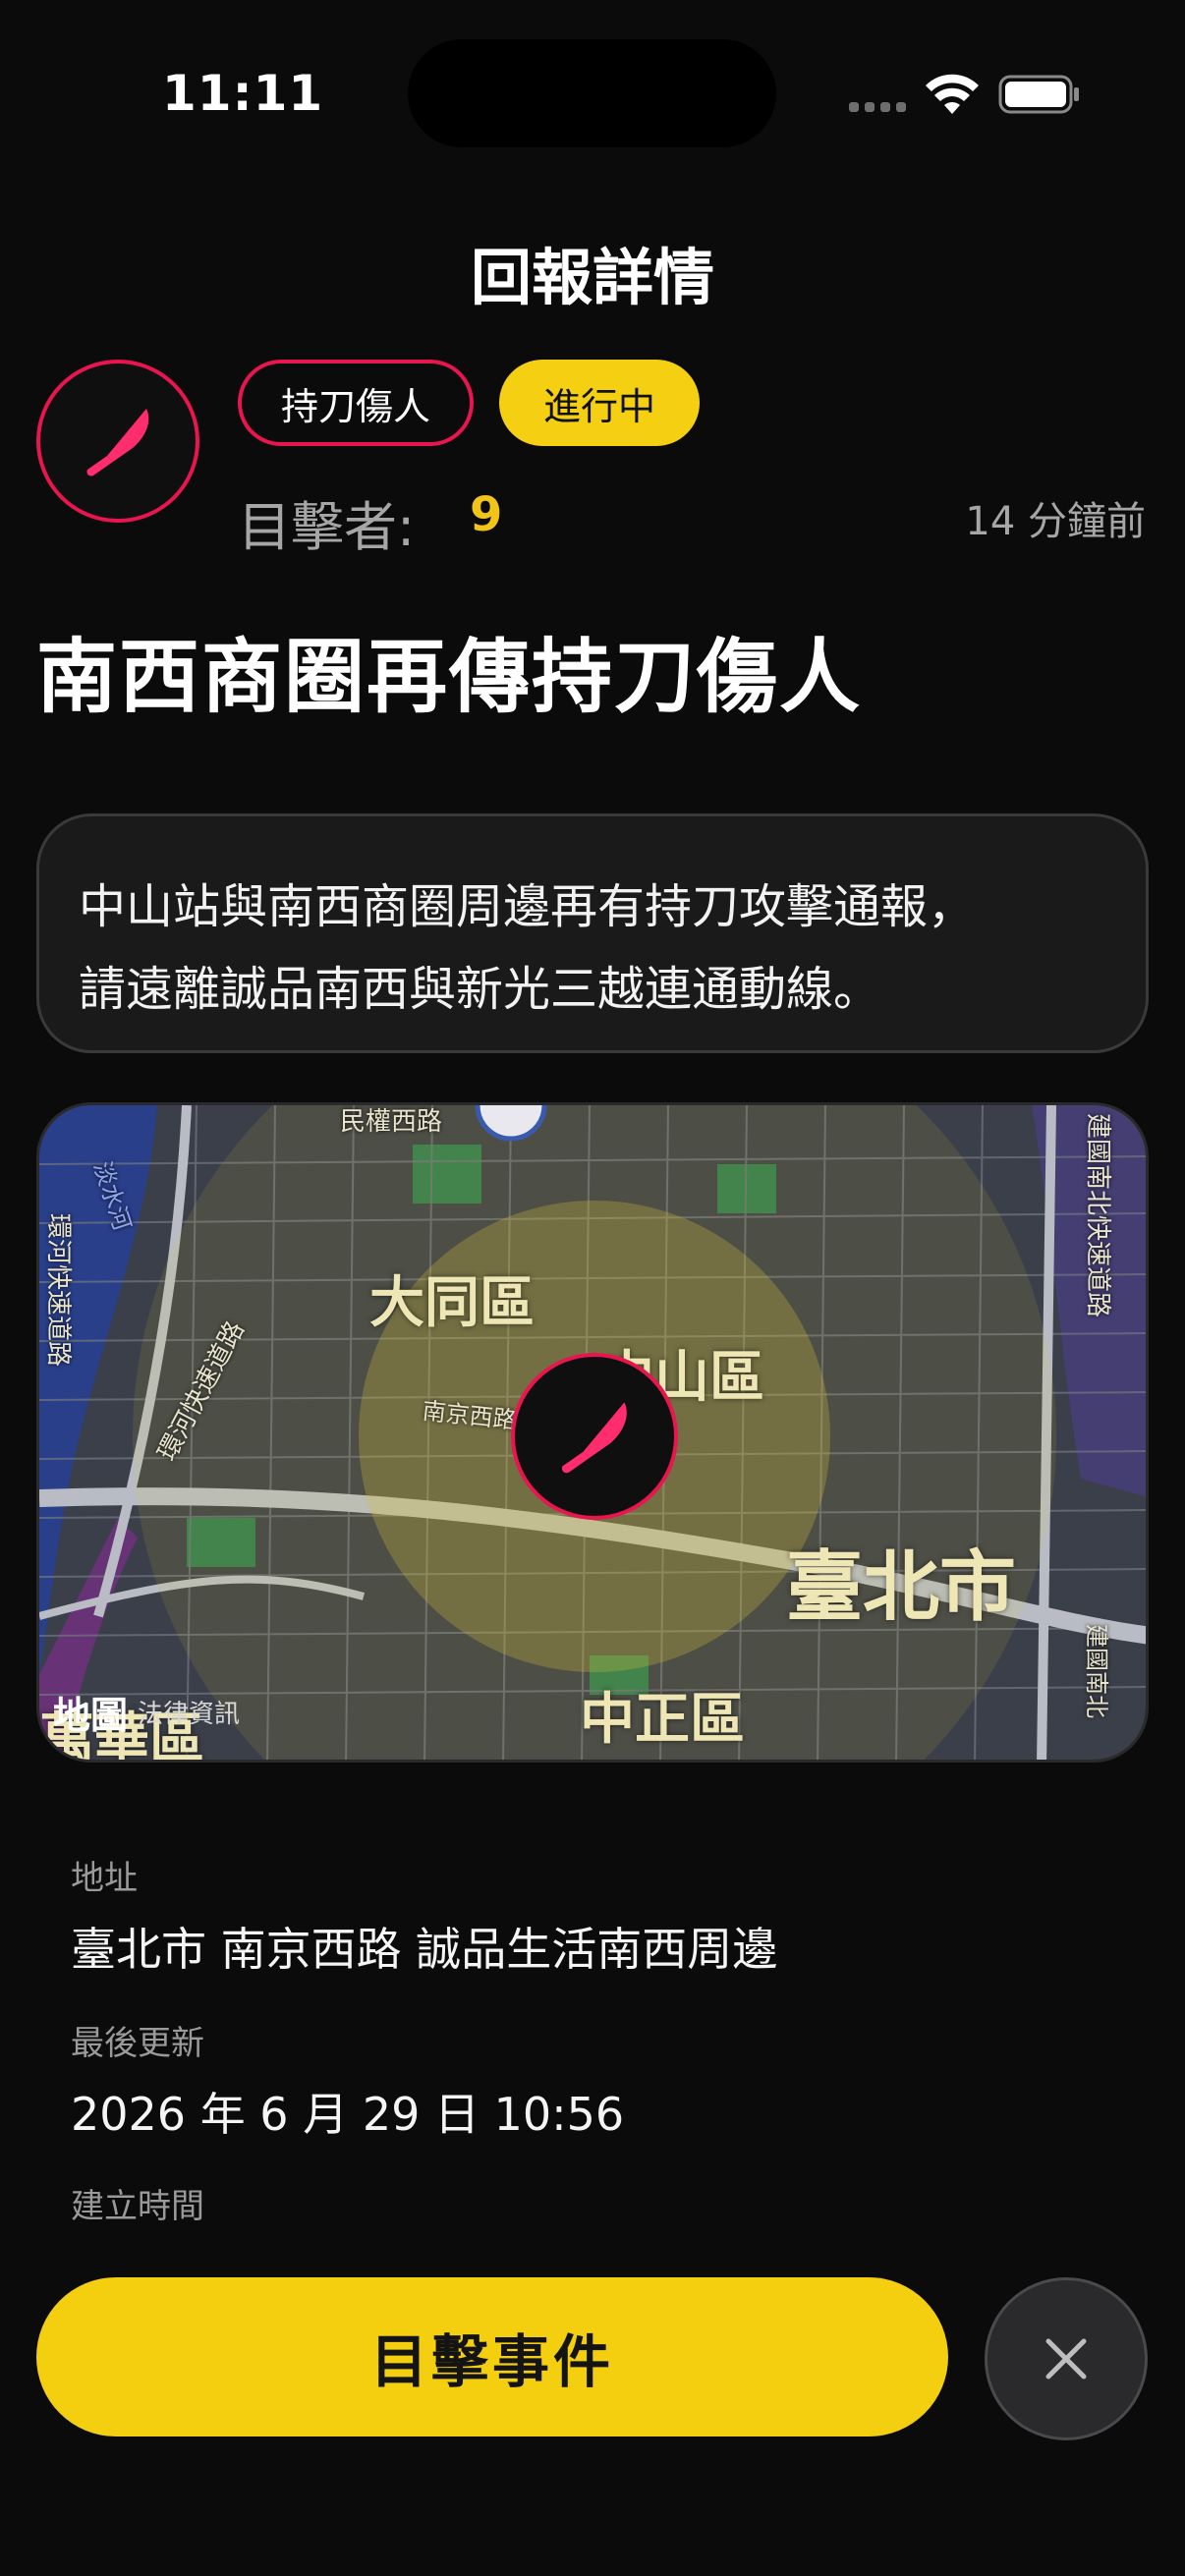 The image size is (1185, 2576). I want to click on category-avatar, so click(118, 441).